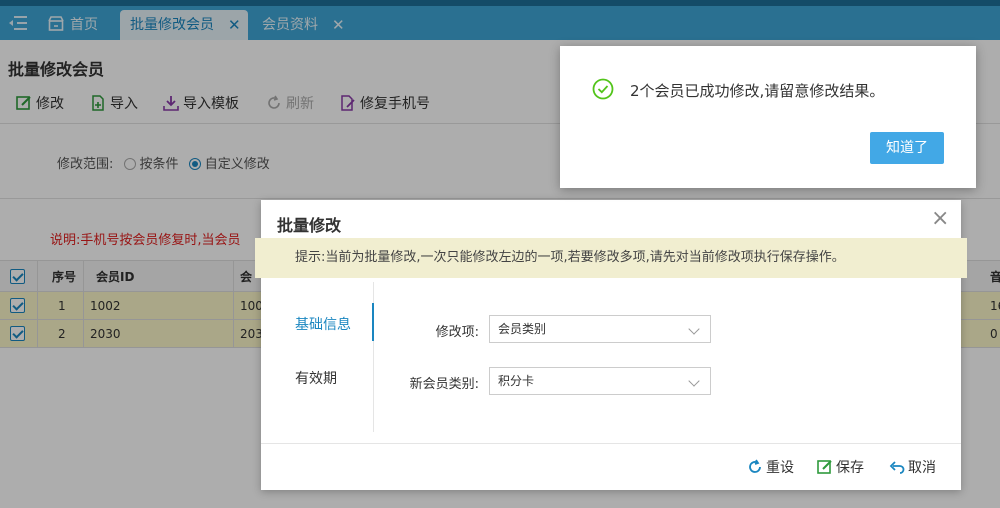 The width and height of the screenshot is (1000, 508). I want to click on success-check-icon, so click(603, 89).